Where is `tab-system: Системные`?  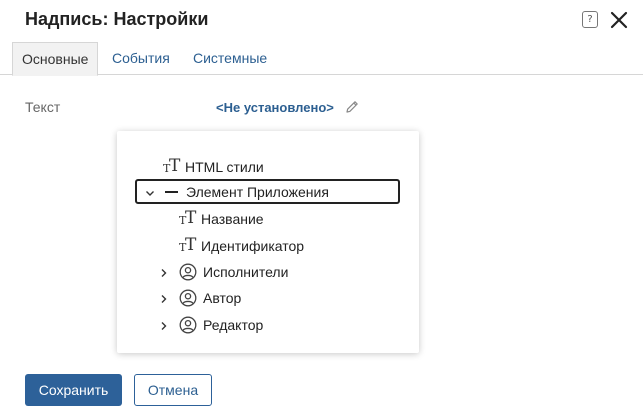
tab-system: Системные is located at coordinates (230, 58).